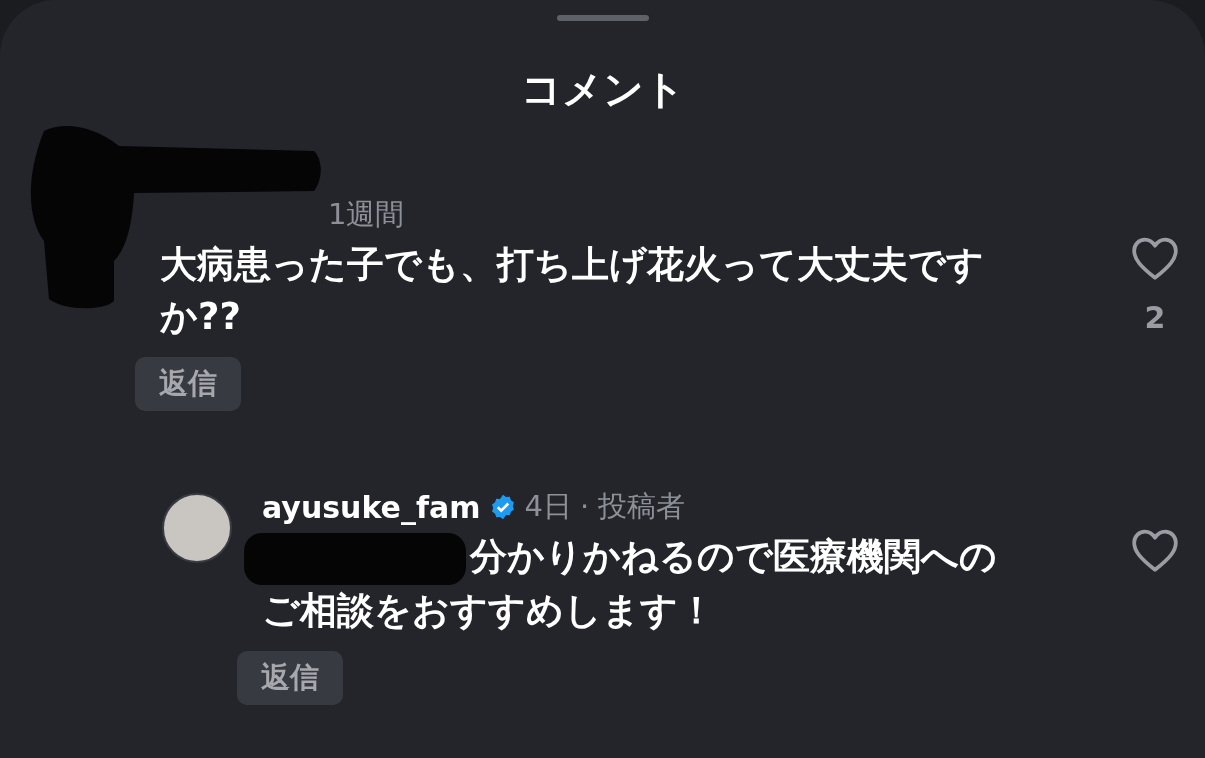  What do you see at coordinates (632, 507) in the screenshot?
I see `author-label: · 投稿者` at bounding box center [632, 507].